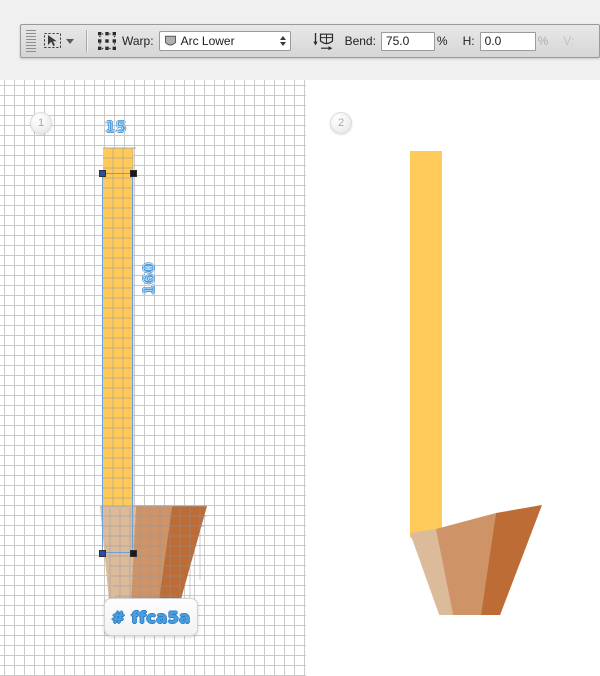 The height and width of the screenshot is (676, 600). What do you see at coordinates (102, 553) in the screenshot?
I see `selection-handle-bottom-left` at bounding box center [102, 553].